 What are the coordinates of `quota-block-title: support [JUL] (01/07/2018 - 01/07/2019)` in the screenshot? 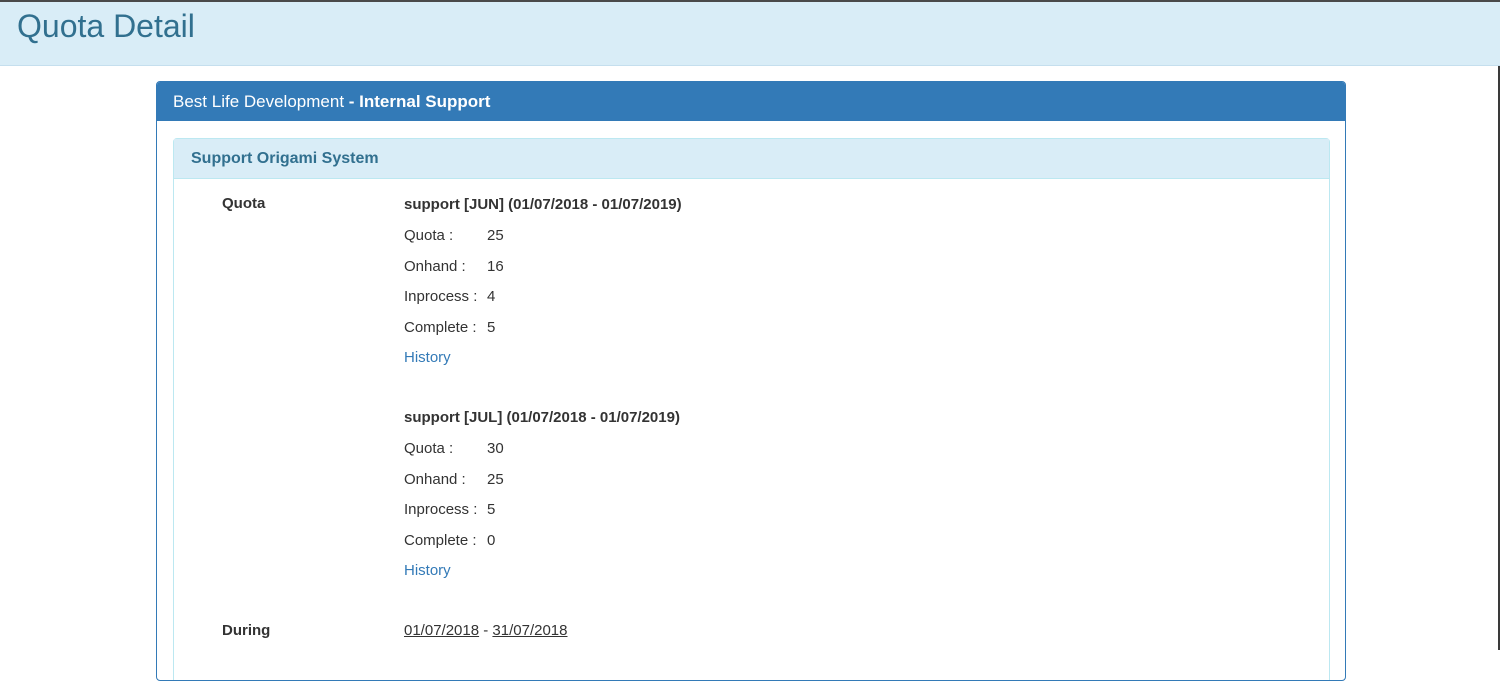 It's located at (542, 417).